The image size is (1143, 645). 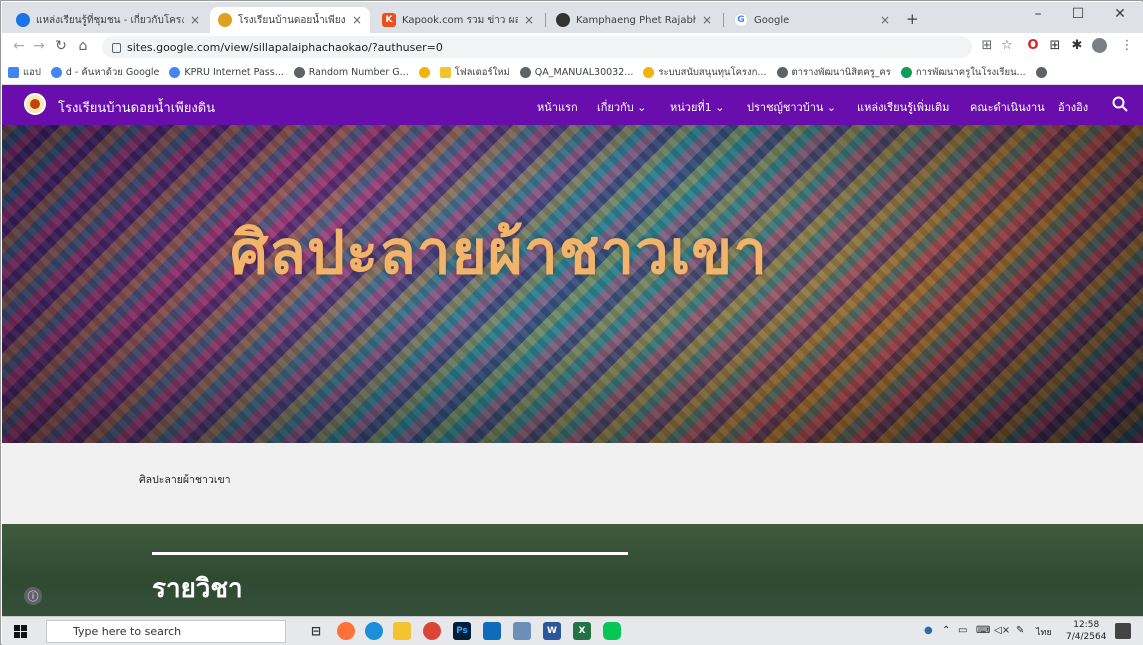 I want to click on tab-favicon-icon: G, so click(x=741, y=20).